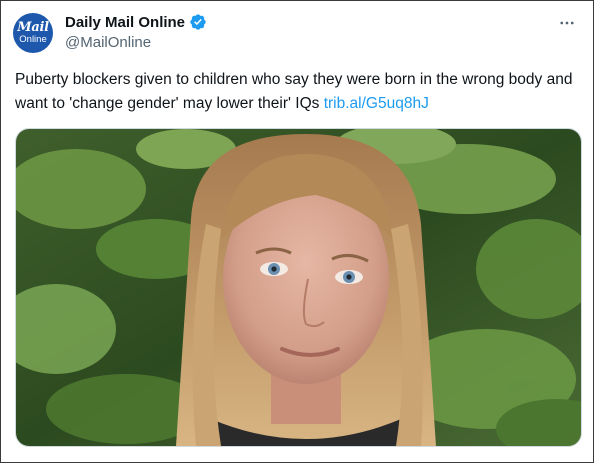 This screenshot has width=594, height=463. I want to click on author-avatar: Mail Online, so click(33, 33).